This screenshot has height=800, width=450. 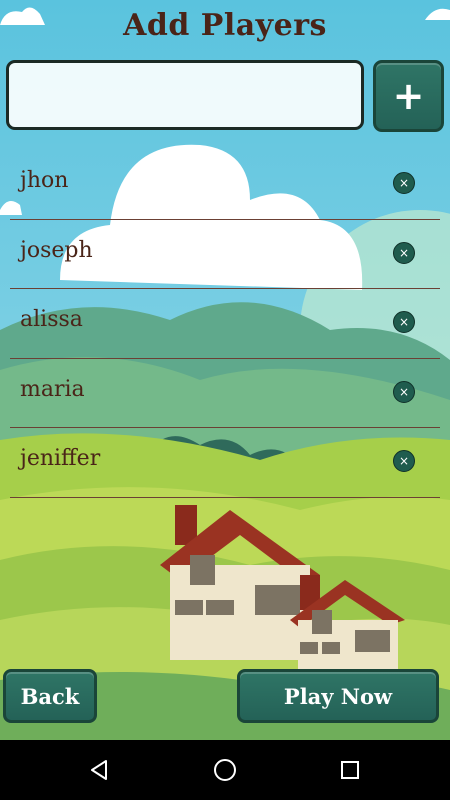 What do you see at coordinates (51, 319) in the screenshot?
I see `player-name: alissa` at bounding box center [51, 319].